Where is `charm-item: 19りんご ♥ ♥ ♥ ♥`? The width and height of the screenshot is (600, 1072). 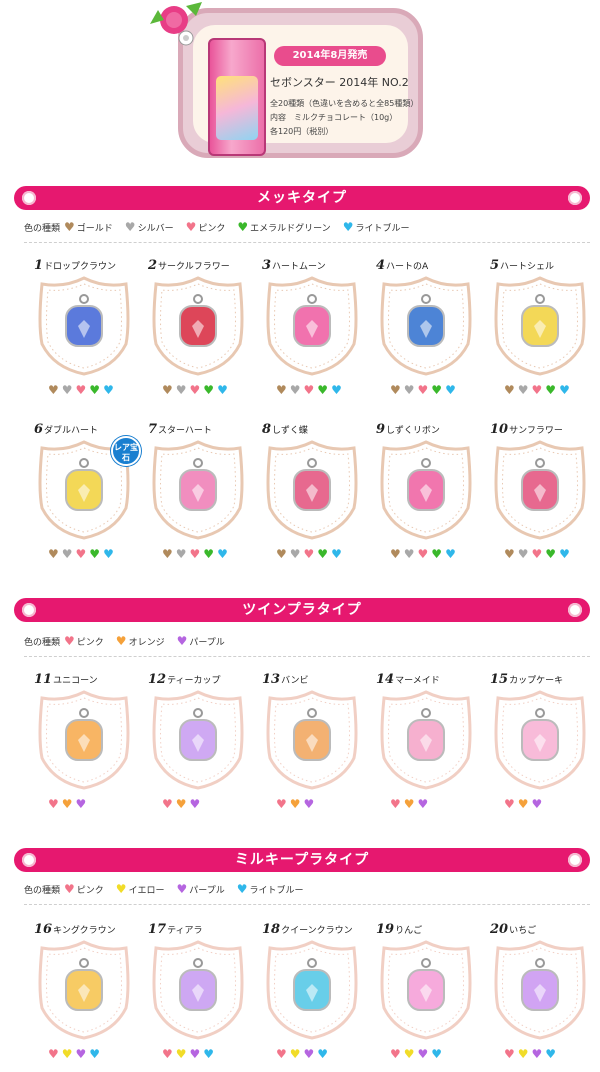
charm-item: 19りんご ♥ ♥ ♥ ♥ is located at coordinates (425, 997).